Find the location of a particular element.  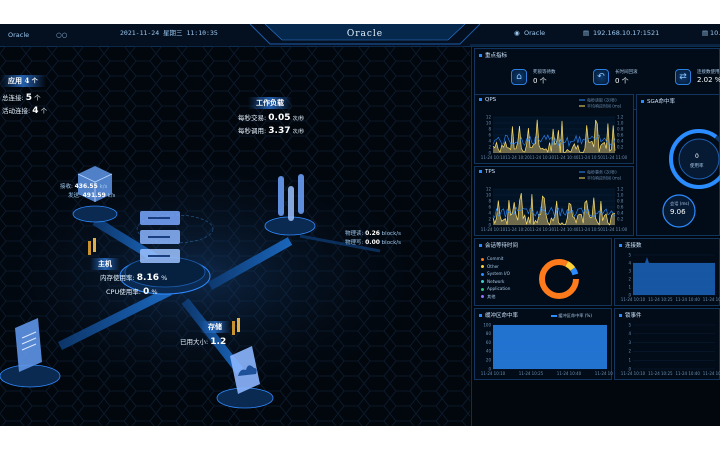

tx-per-second: 每秒交易: 0.05 次/秒 is located at coordinates (271, 118).